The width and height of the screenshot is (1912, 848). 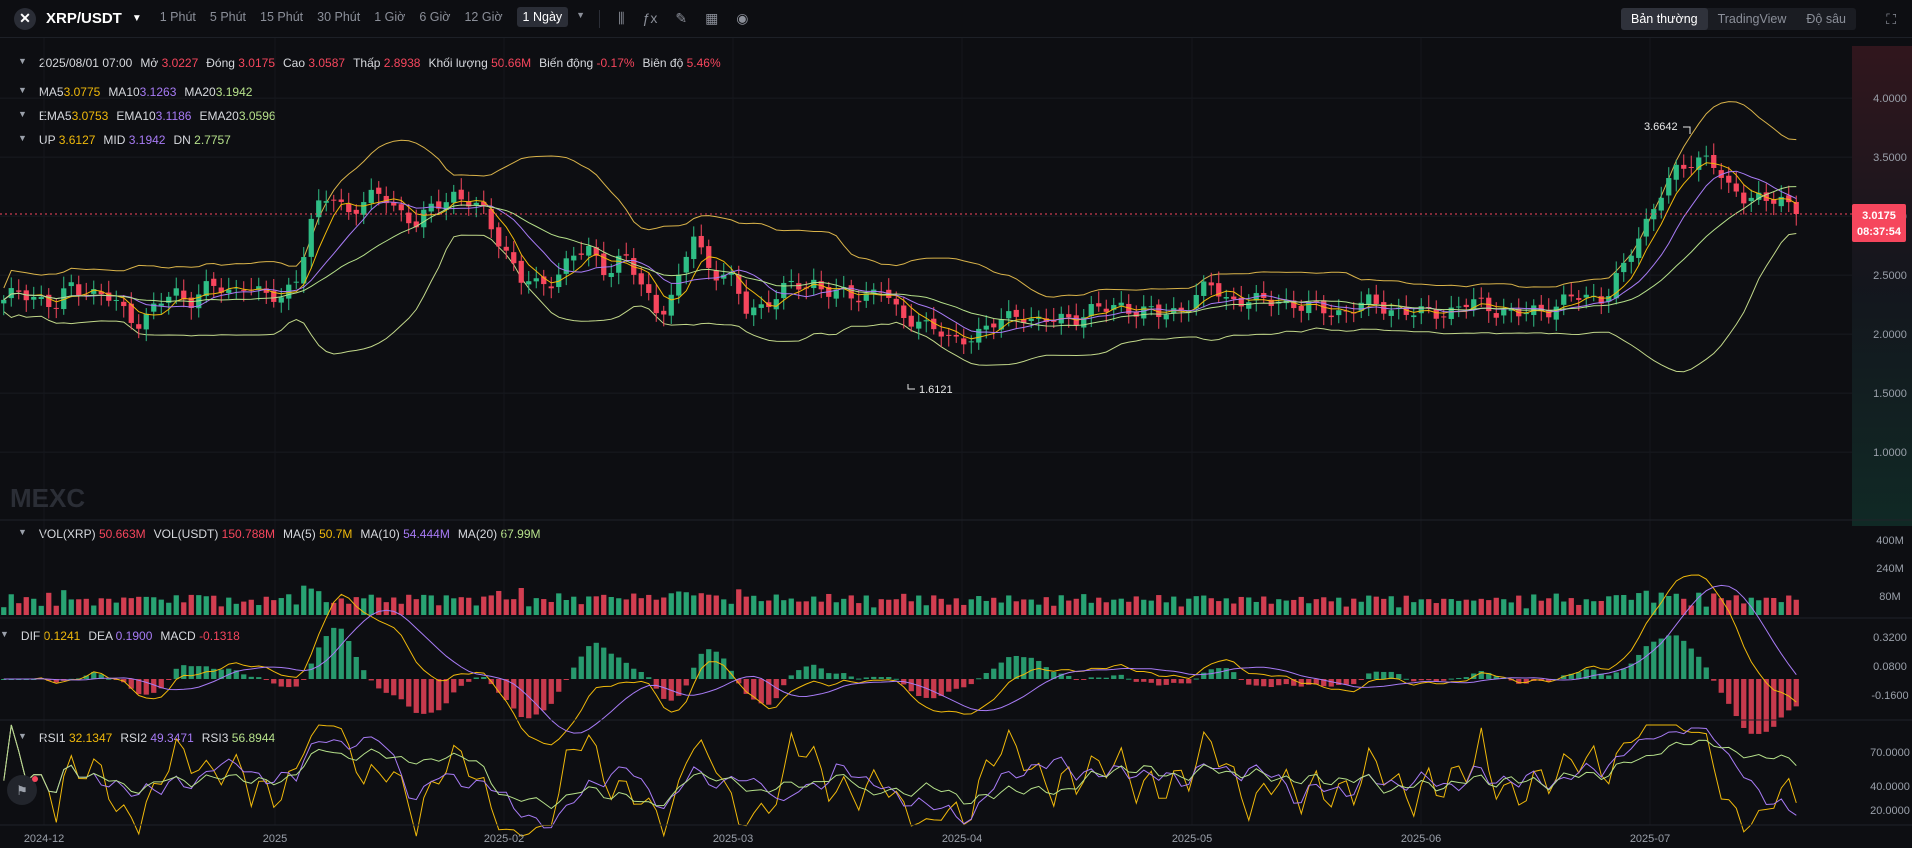 What do you see at coordinates (1752, 19) in the screenshot?
I see `view-tradingview: TradingView` at bounding box center [1752, 19].